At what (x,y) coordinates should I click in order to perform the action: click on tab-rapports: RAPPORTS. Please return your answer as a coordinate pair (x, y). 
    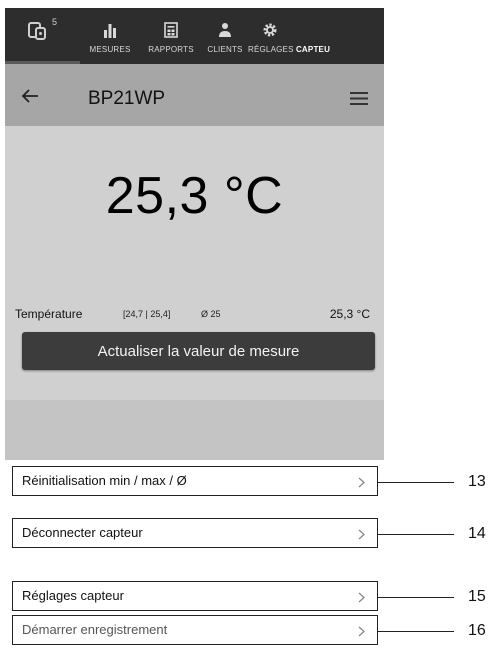
    Looking at the image, I should click on (171, 36).